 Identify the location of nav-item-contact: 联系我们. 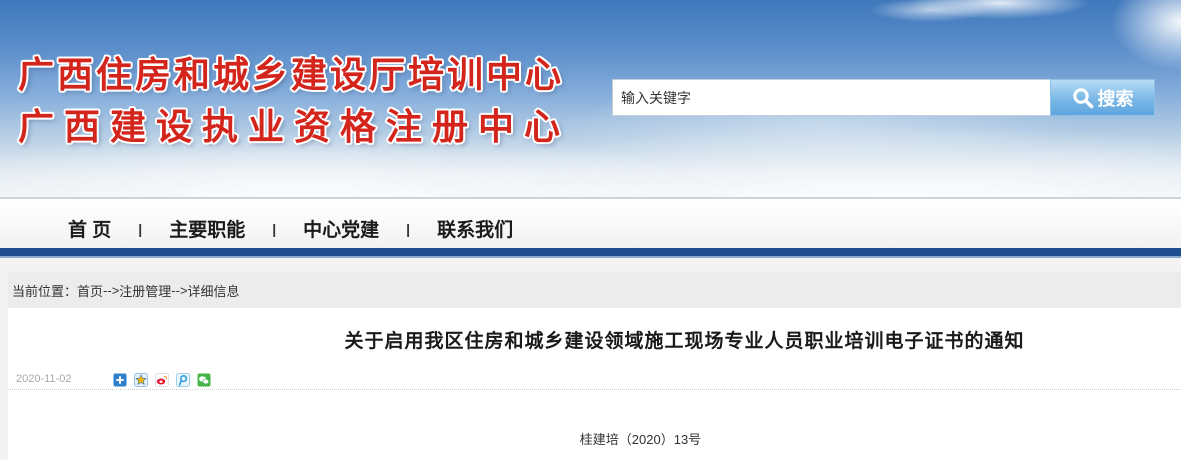
(475, 228).